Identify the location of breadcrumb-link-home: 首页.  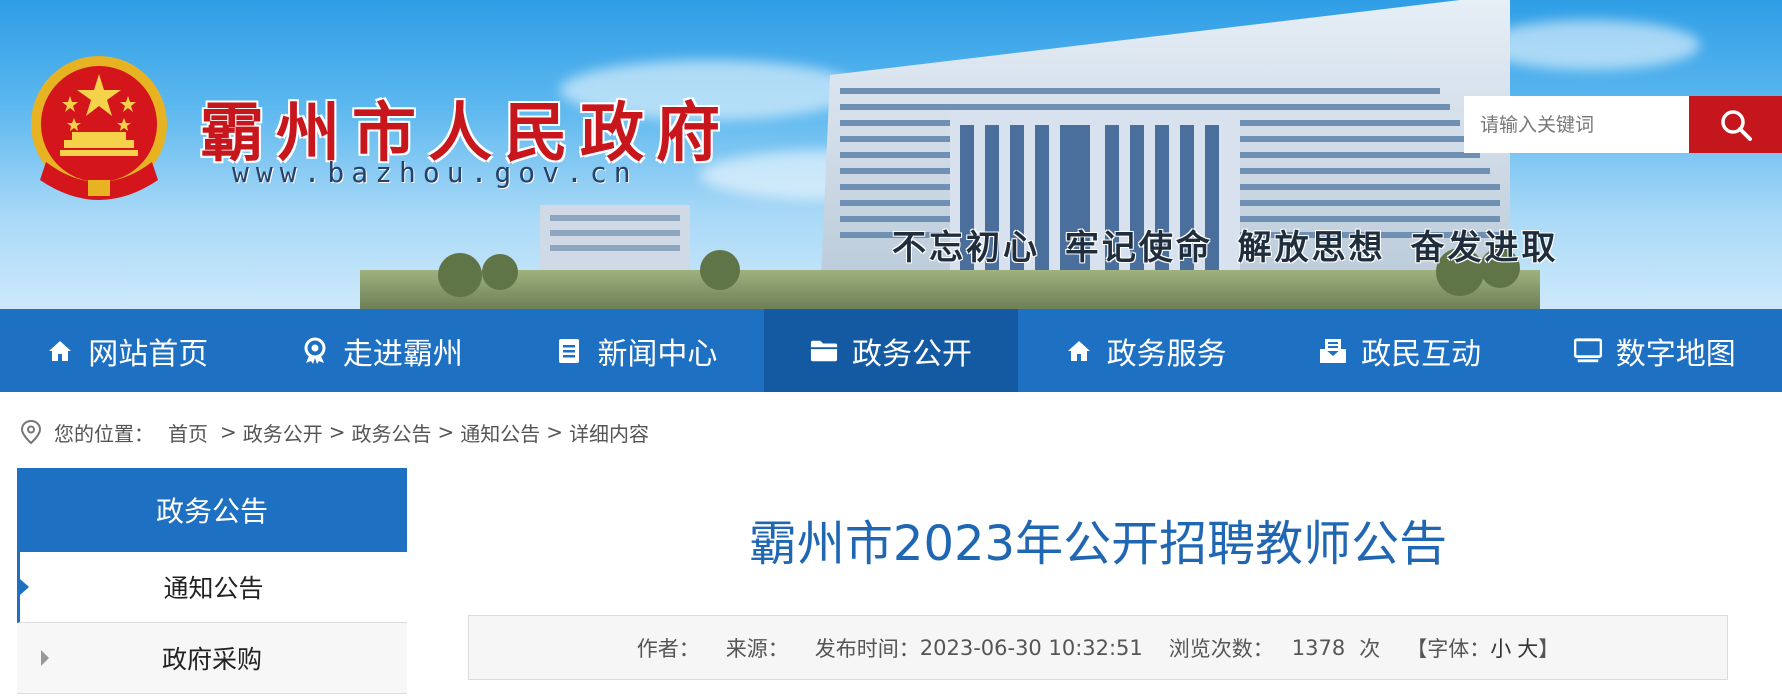
(188, 432).